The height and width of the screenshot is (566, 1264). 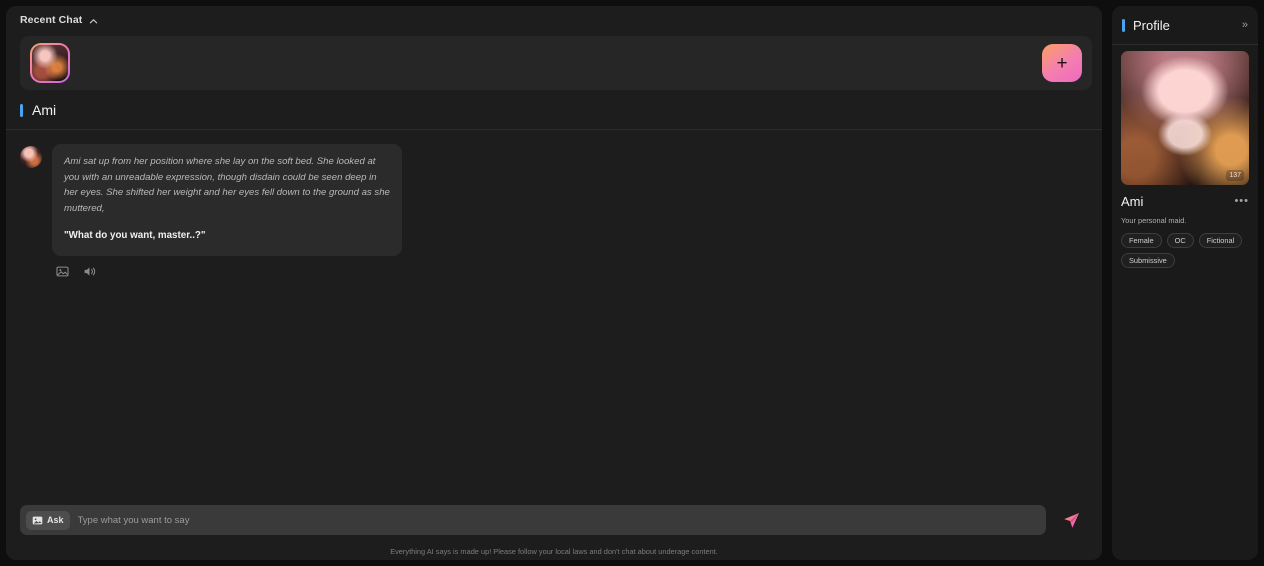 I want to click on composer-row: Ask, so click(x=554, y=520).